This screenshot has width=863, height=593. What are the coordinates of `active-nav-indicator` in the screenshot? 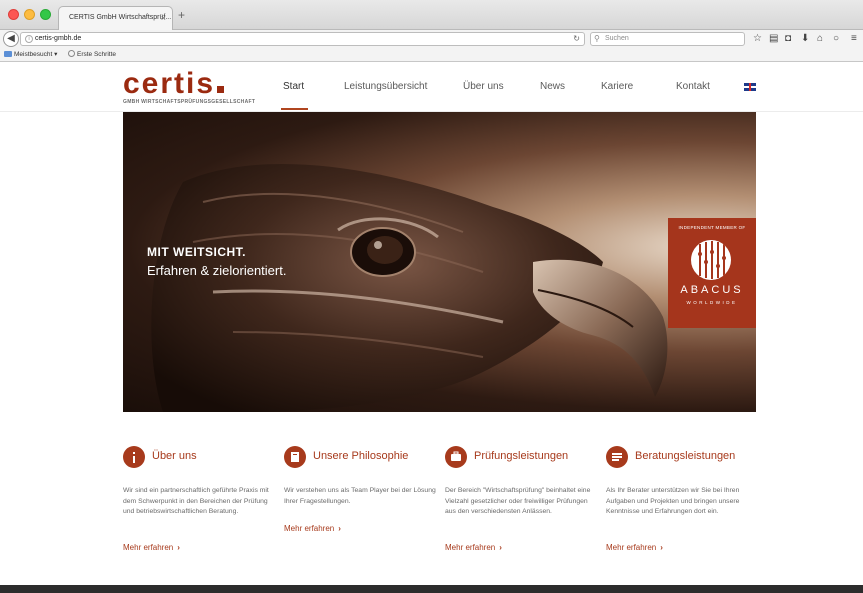 It's located at (294, 109).